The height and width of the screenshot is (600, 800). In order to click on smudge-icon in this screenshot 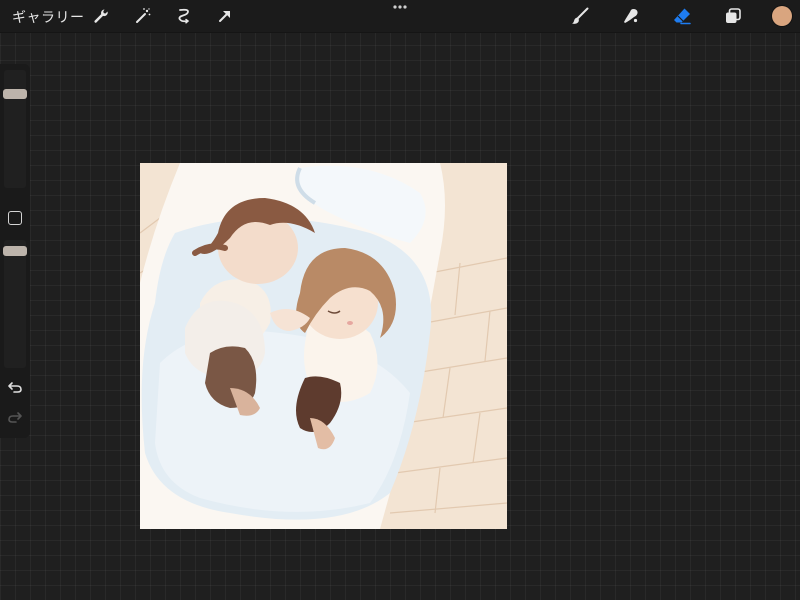, I will do `click(631, 16)`.